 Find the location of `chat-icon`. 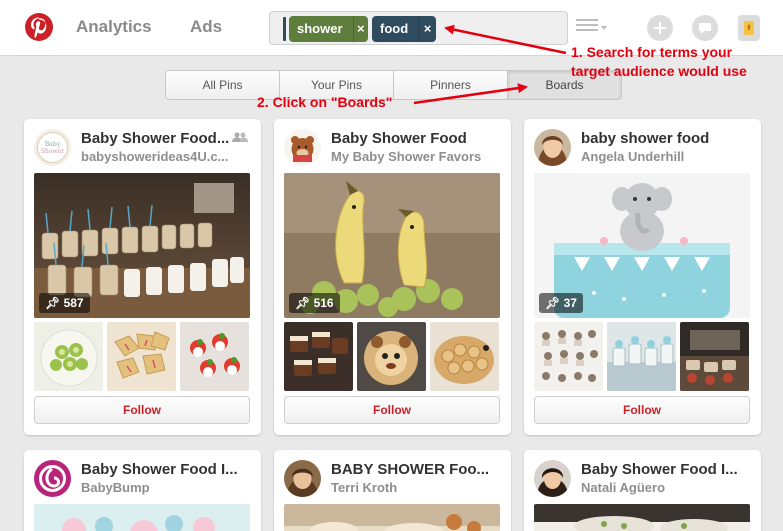

chat-icon is located at coordinates (705, 28).